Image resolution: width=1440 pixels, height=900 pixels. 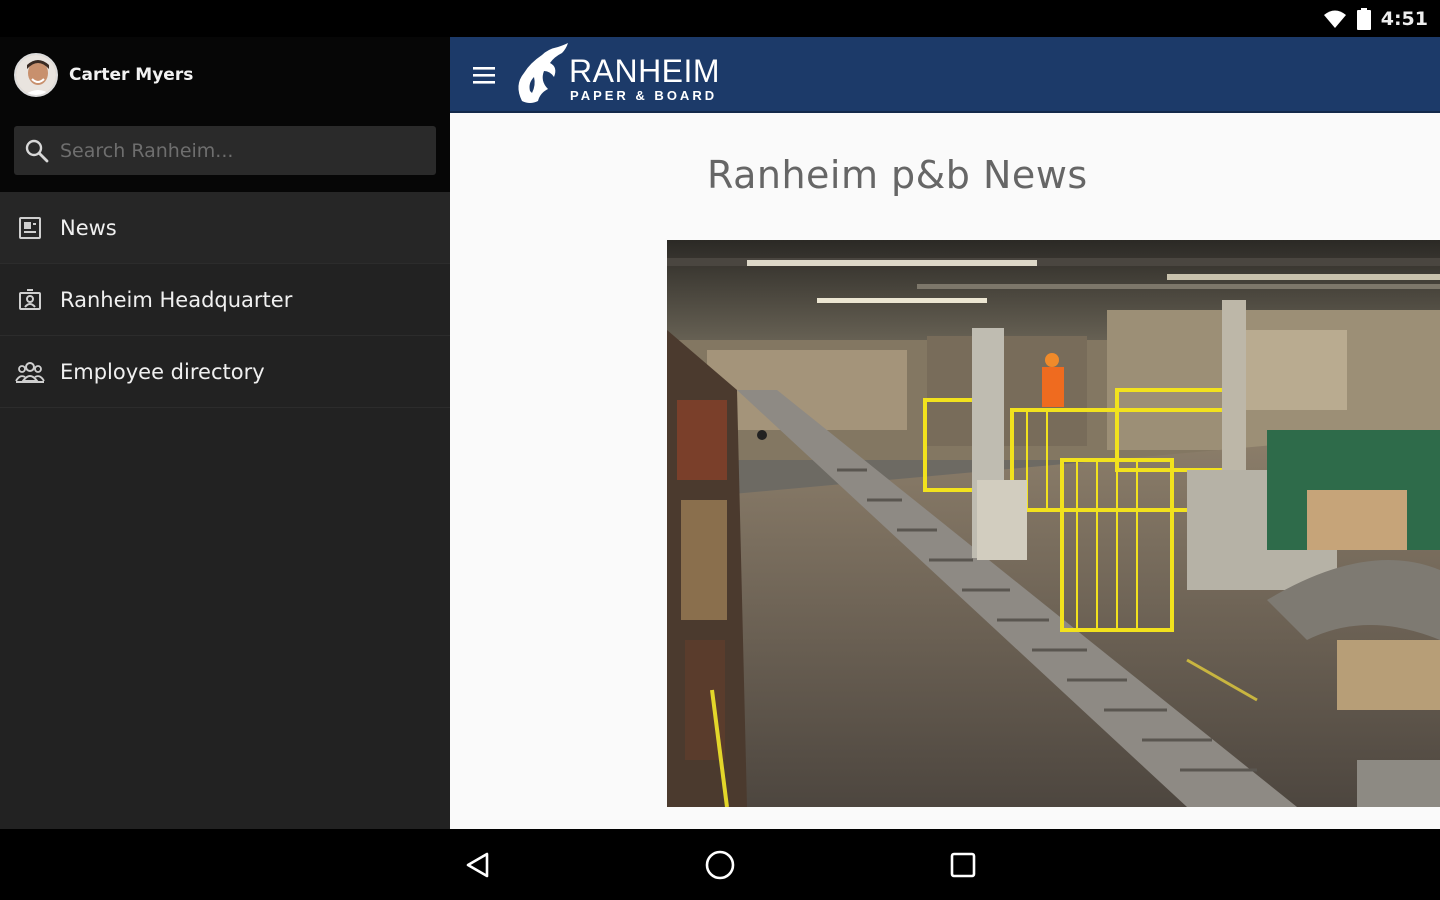 I want to click on menu-button, so click(x=484, y=75).